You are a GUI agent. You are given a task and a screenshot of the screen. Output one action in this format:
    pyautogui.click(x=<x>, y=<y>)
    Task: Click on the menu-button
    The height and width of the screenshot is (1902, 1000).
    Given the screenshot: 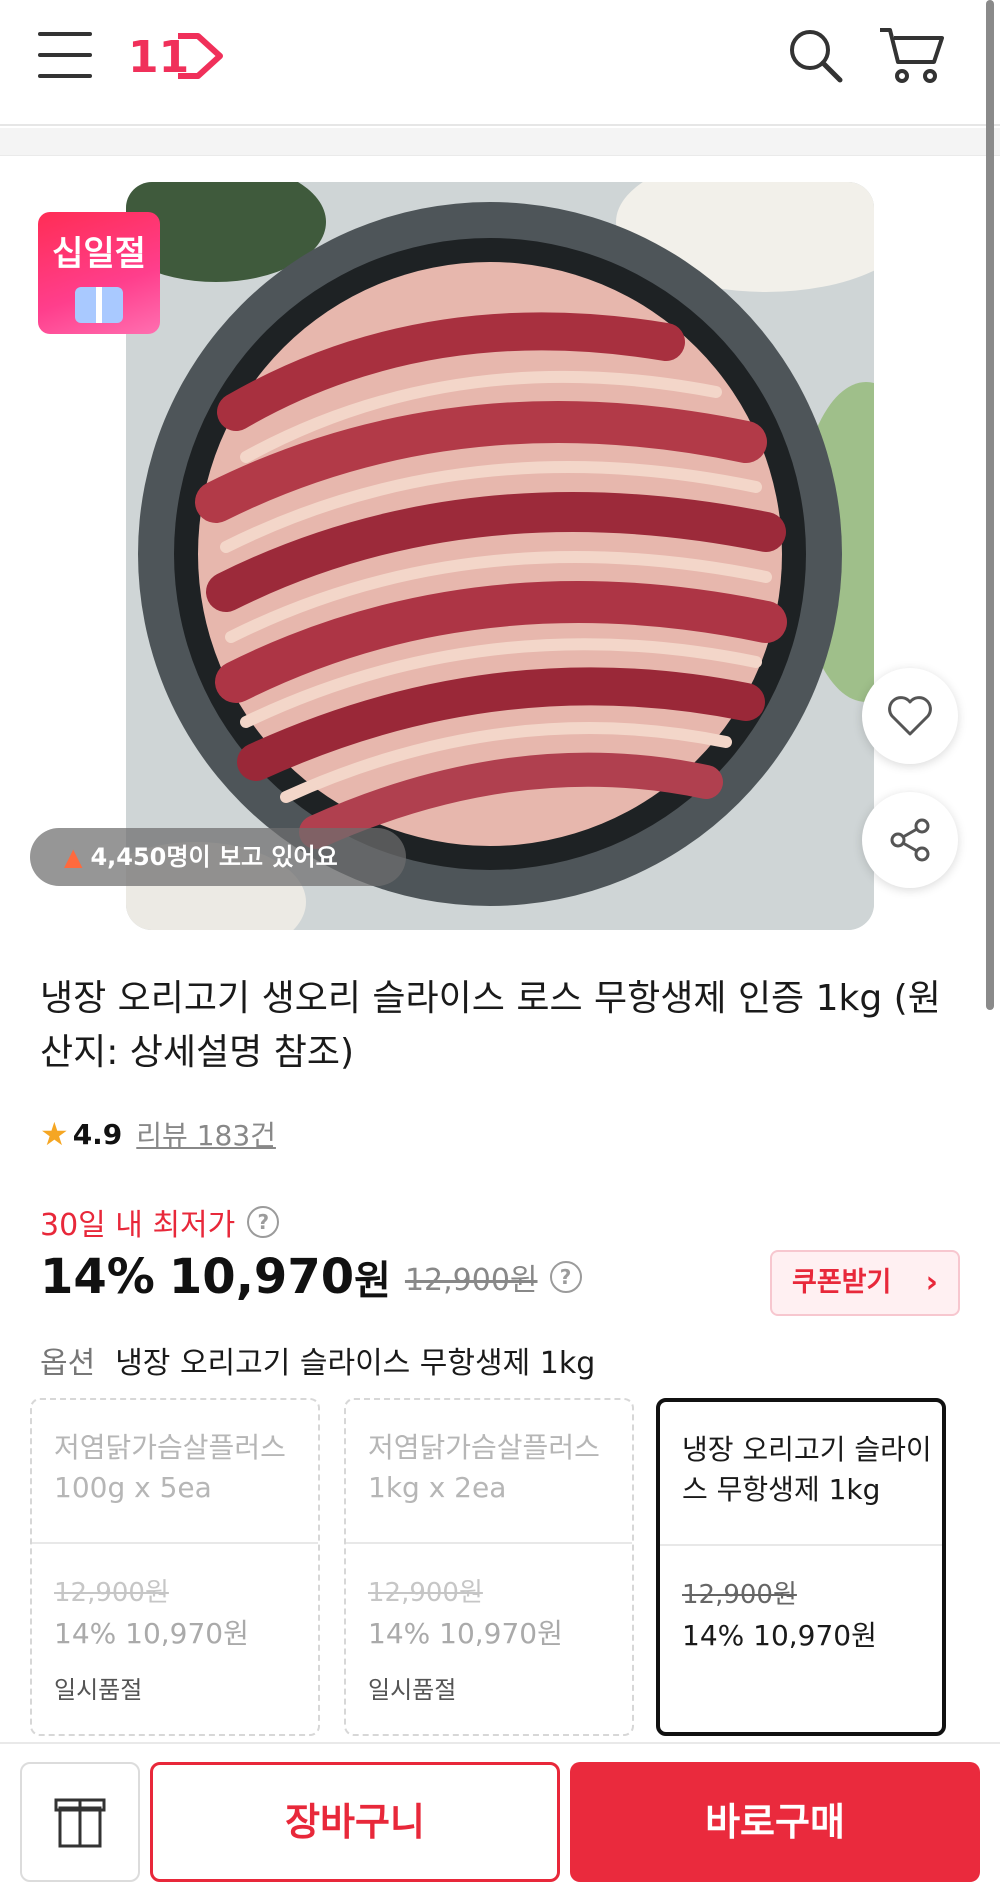 What is the action you would take?
    pyautogui.click(x=65, y=56)
    